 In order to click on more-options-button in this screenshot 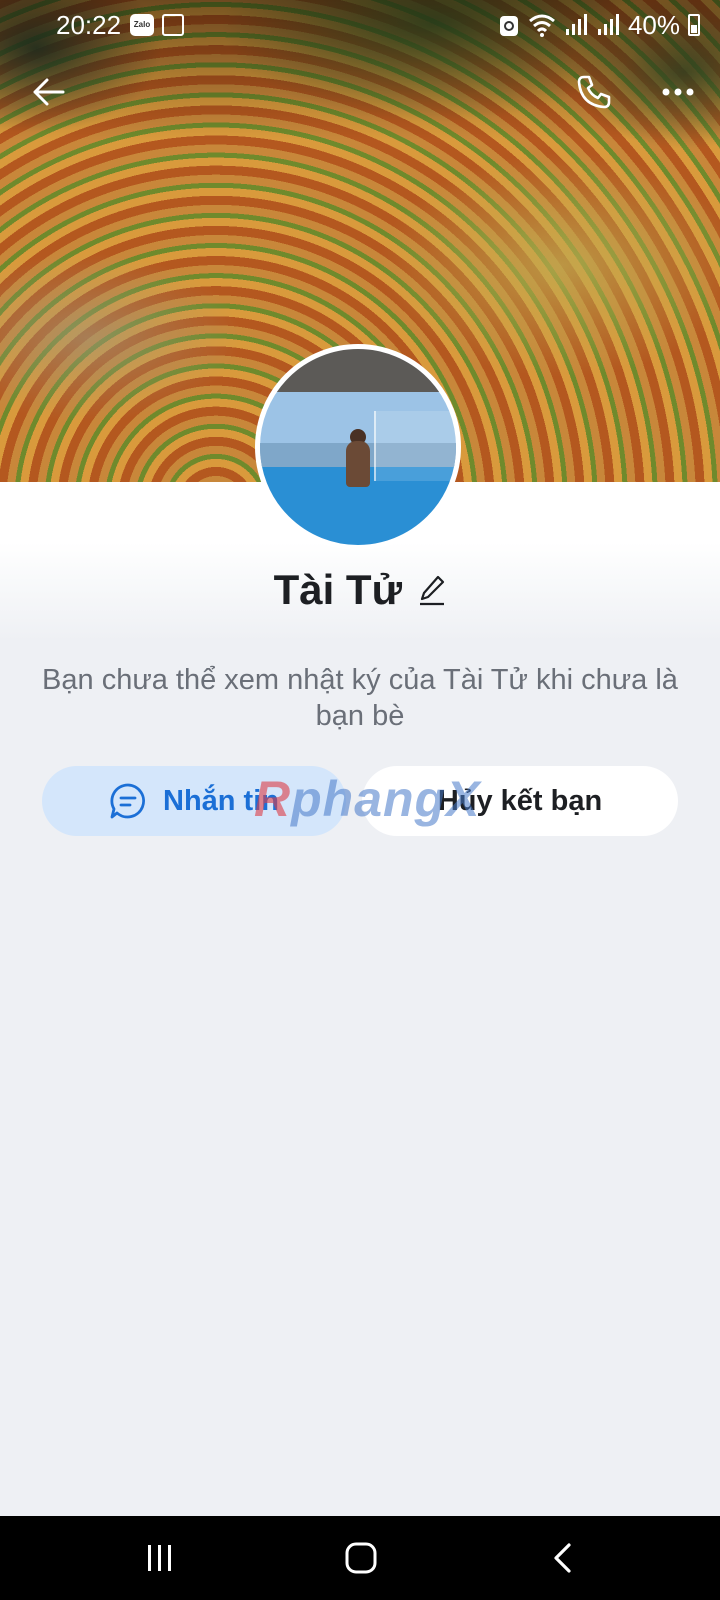, I will do `click(678, 92)`.